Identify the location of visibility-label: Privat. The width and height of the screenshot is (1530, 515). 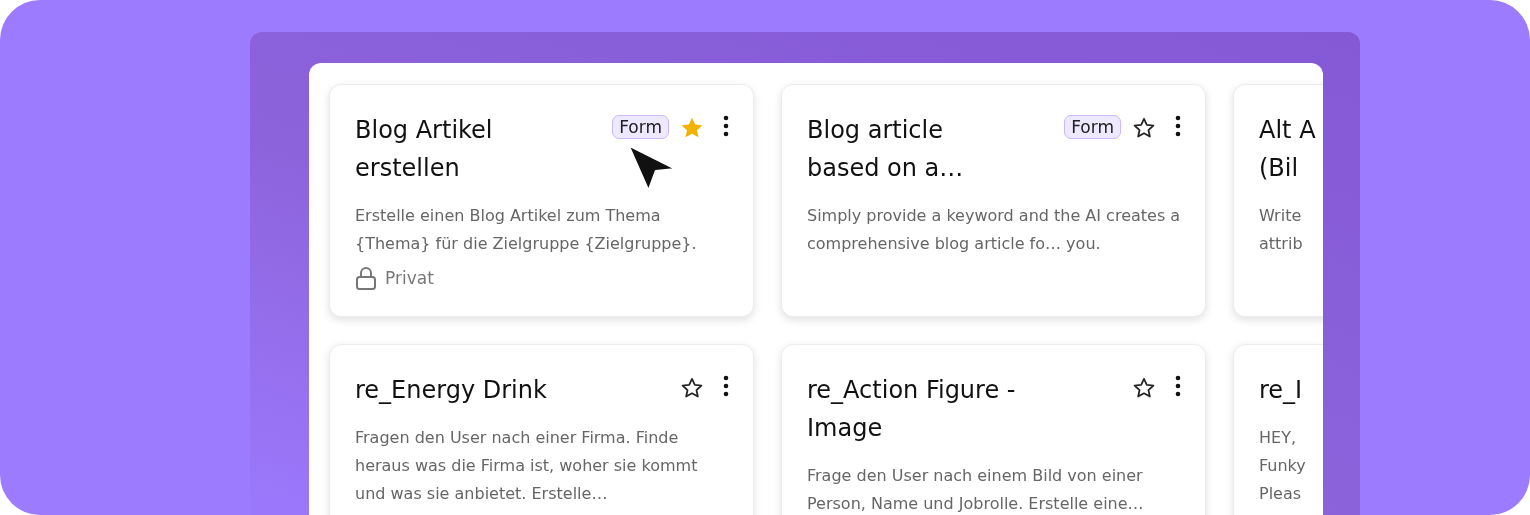
(409, 278).